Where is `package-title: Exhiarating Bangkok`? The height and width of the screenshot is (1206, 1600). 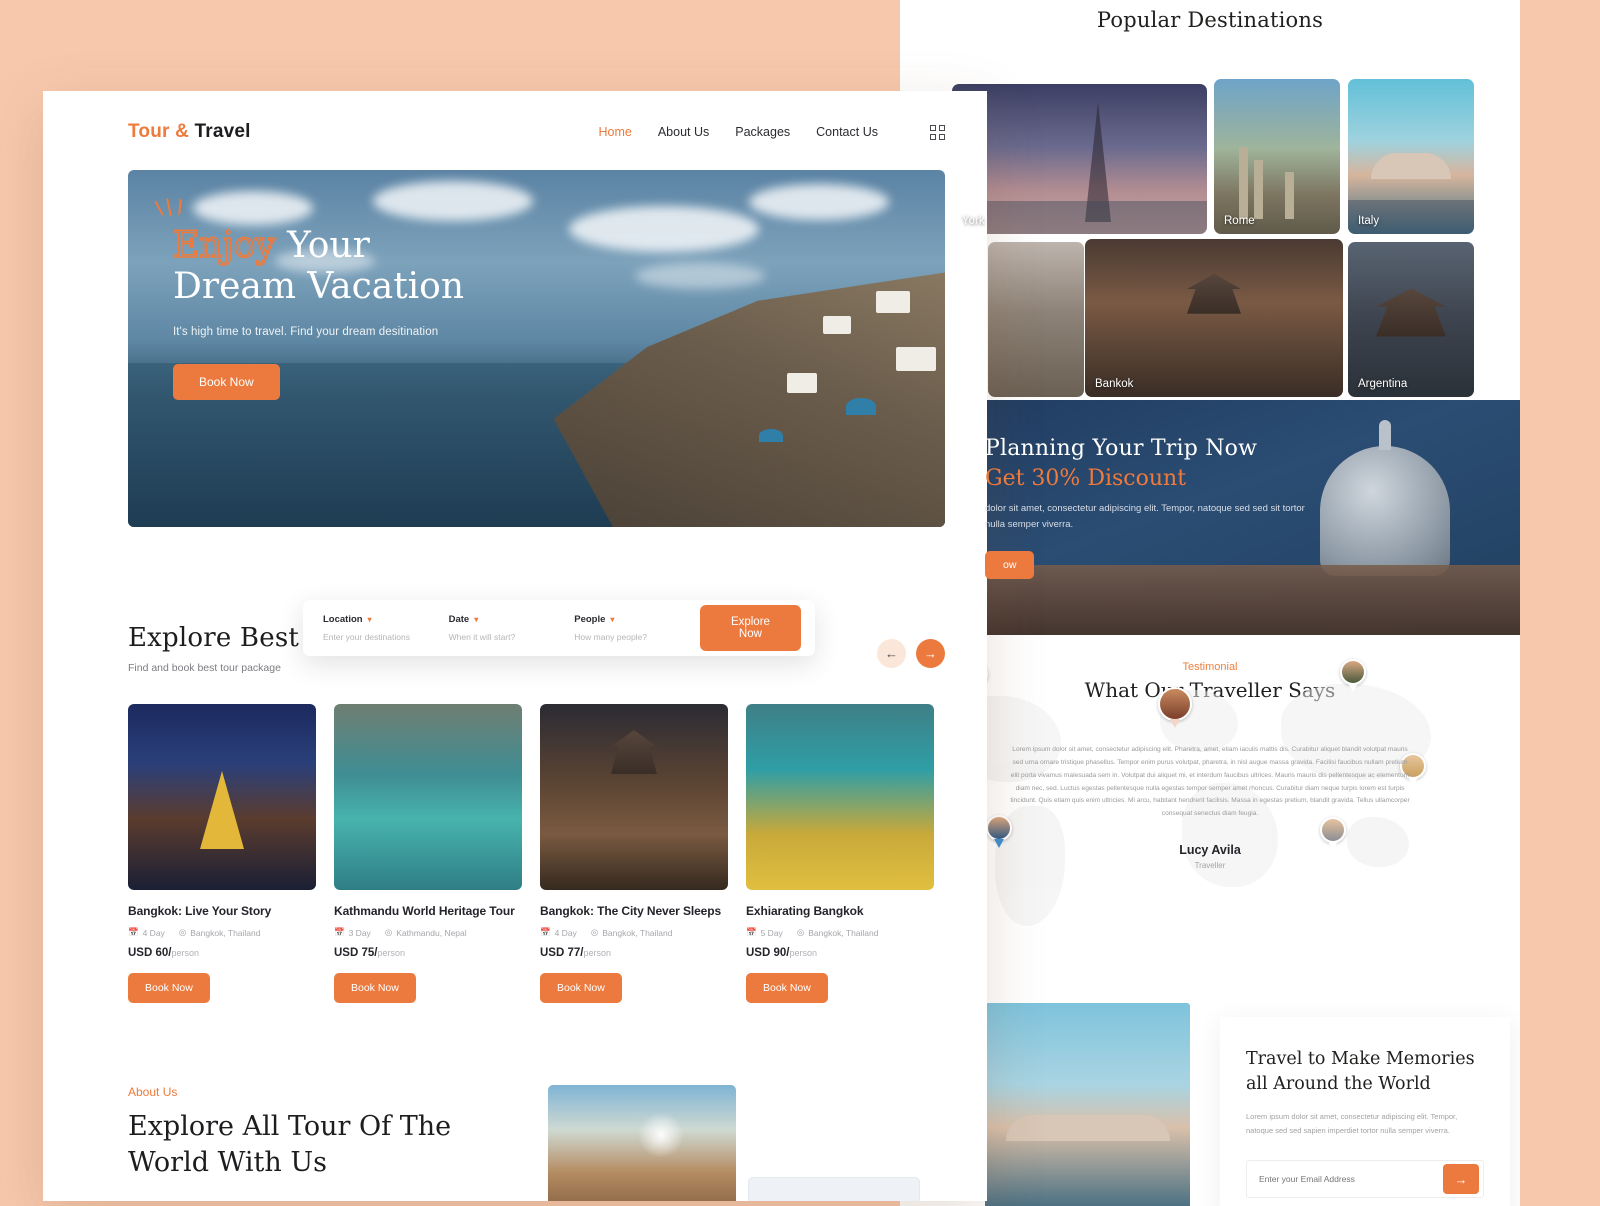 package-title: Exhiarating Bangkok is located at coordinates (805, 911).